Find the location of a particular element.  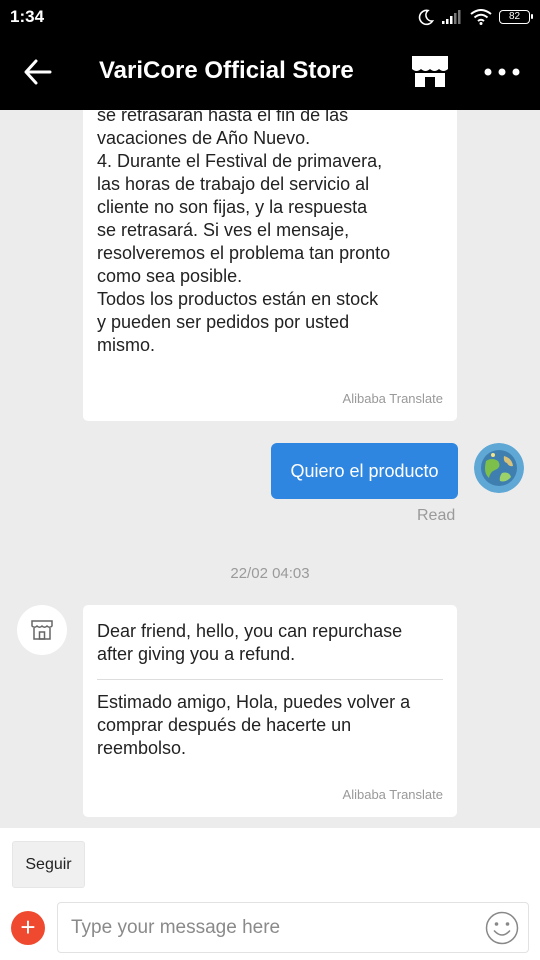

store-avatar-icon is located at coordinates (42, 630).